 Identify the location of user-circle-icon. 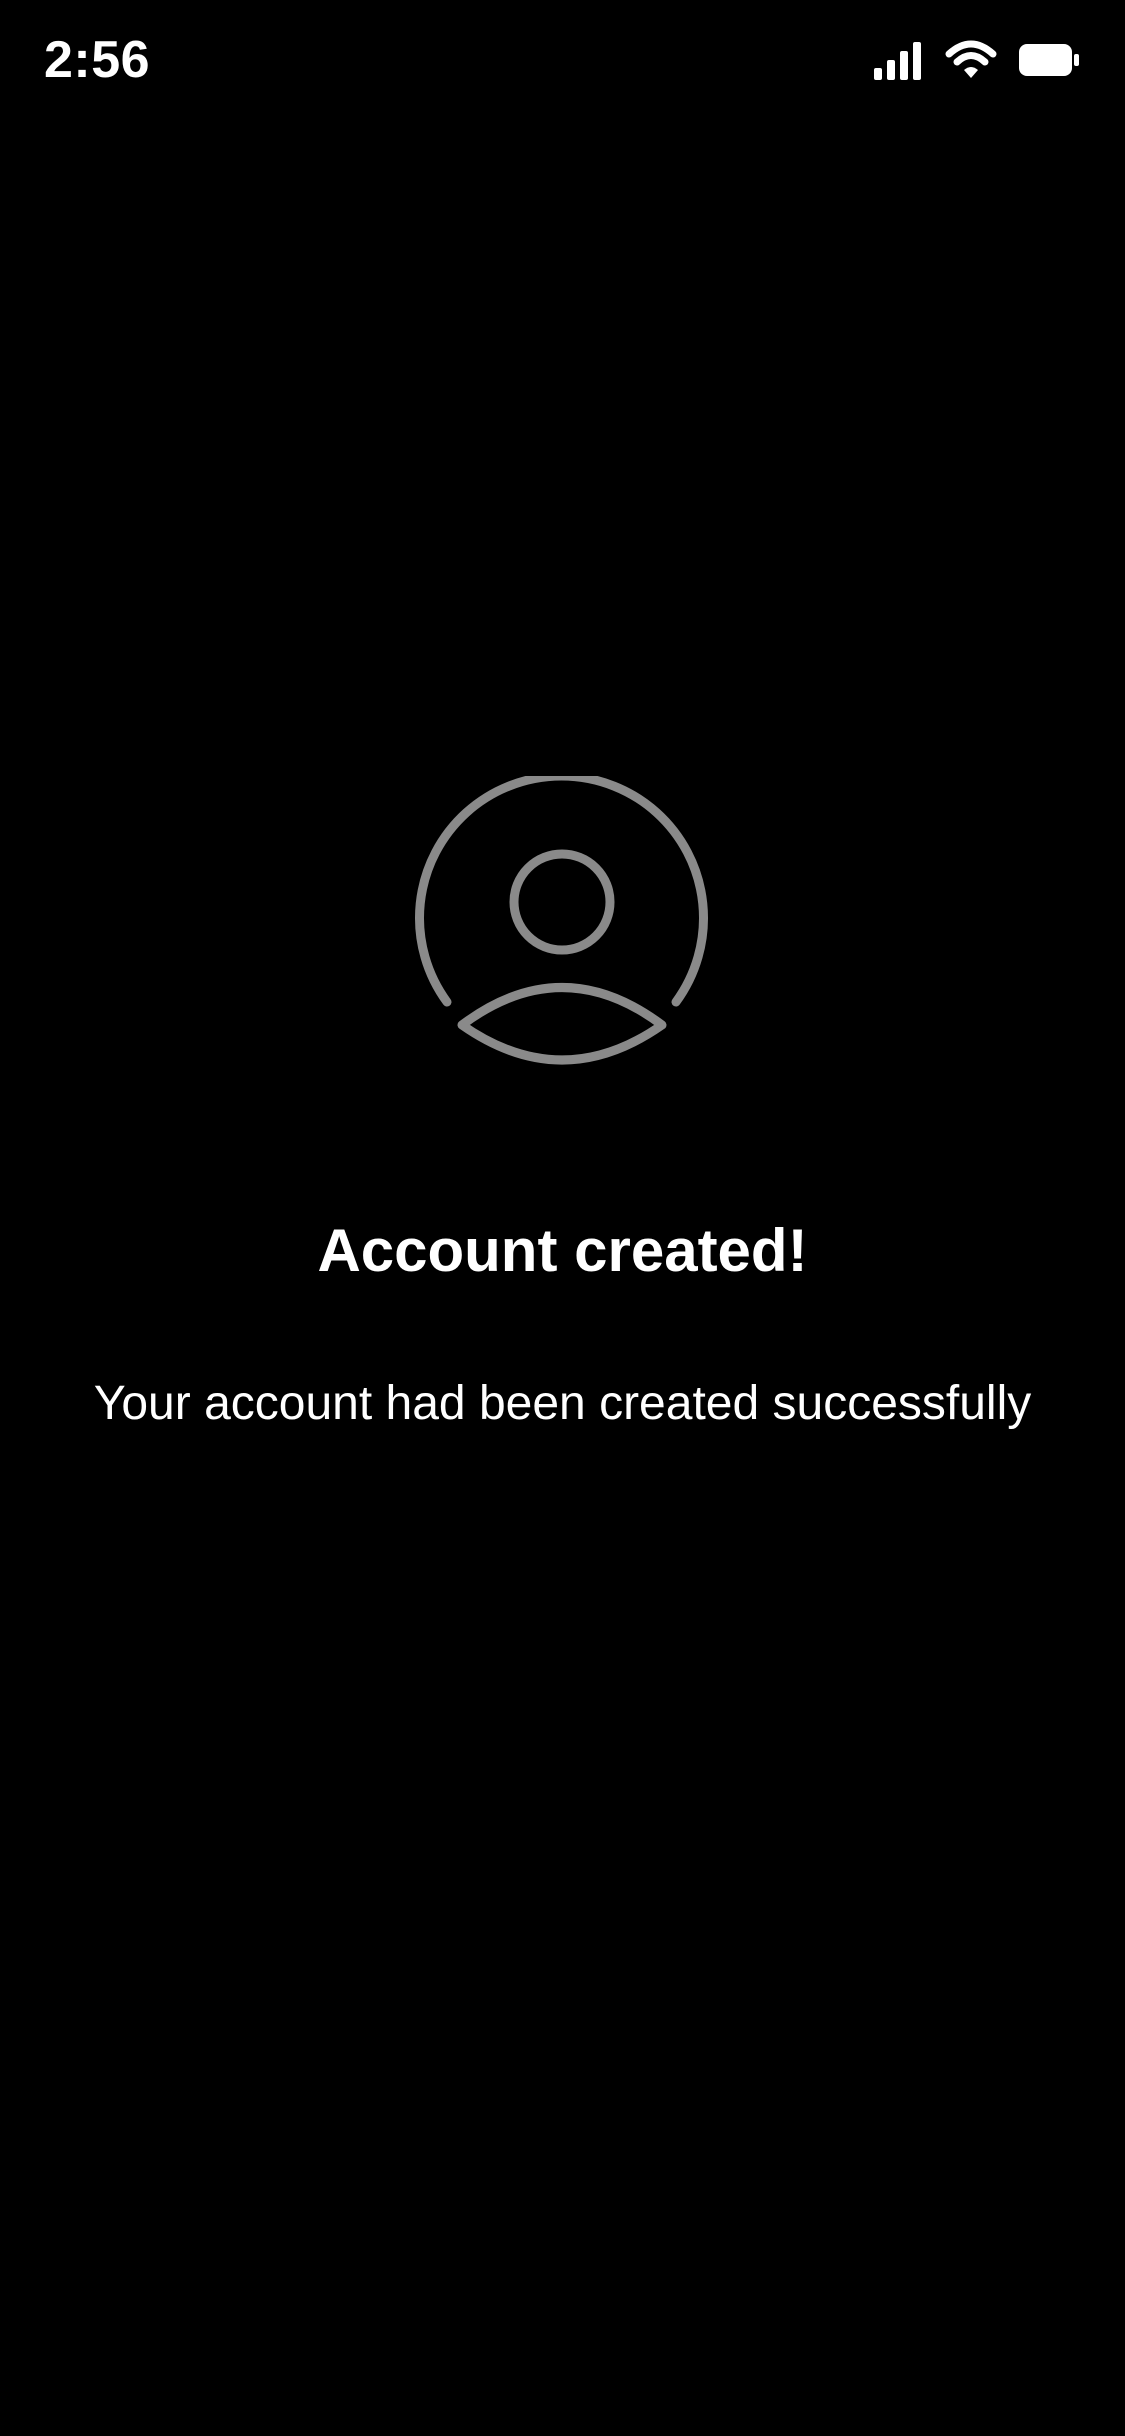
(562, 923).